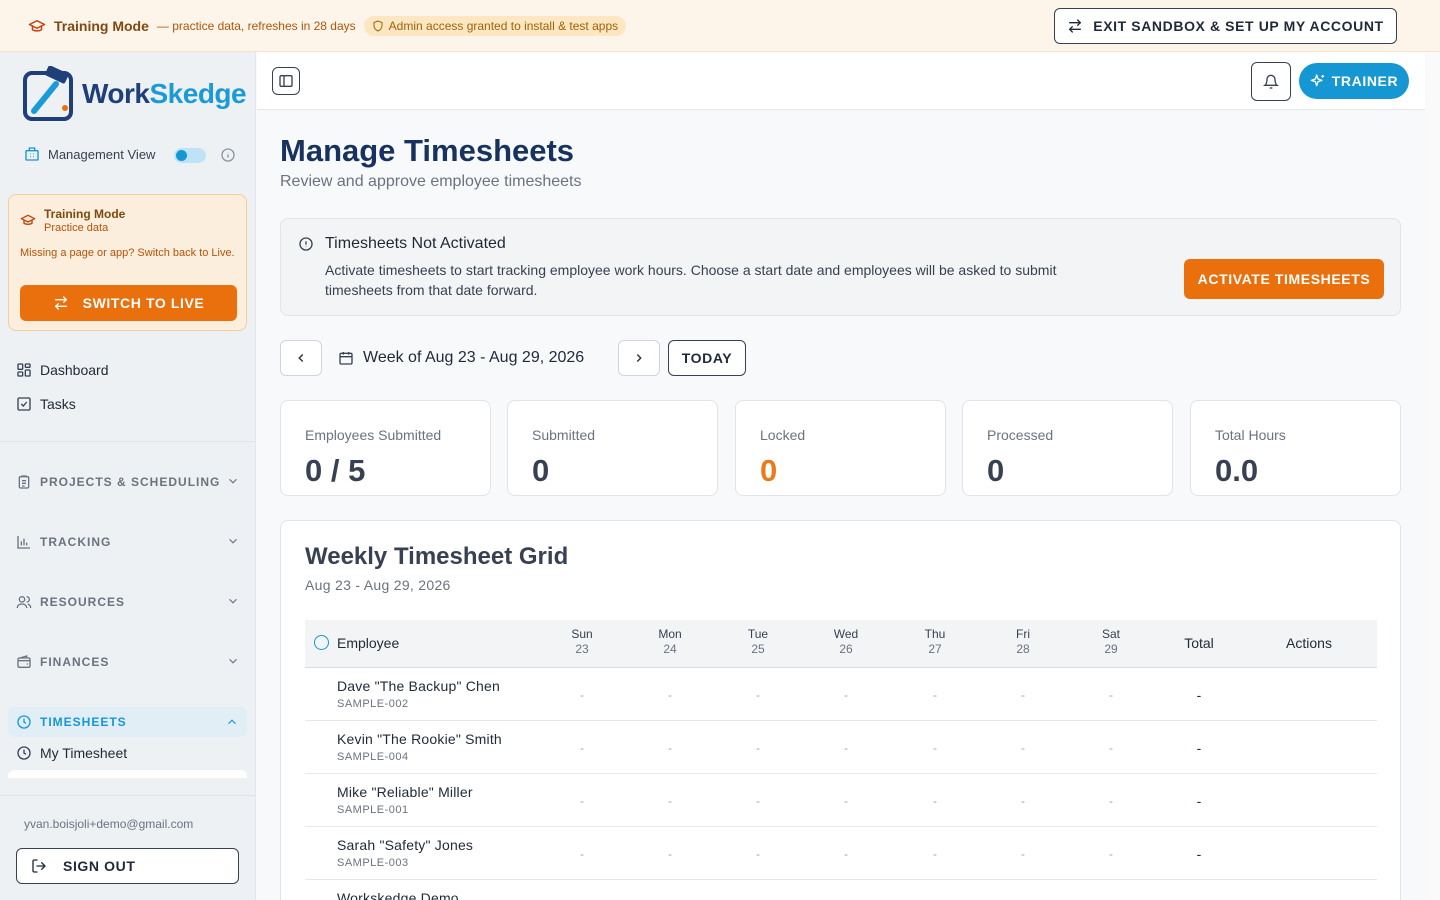 Image resolution: width=1440 pixels, height=900 pixels. Describe the element at coordinates (707, 358) in the screenshot. I see `today-button: TODAY` at that location.